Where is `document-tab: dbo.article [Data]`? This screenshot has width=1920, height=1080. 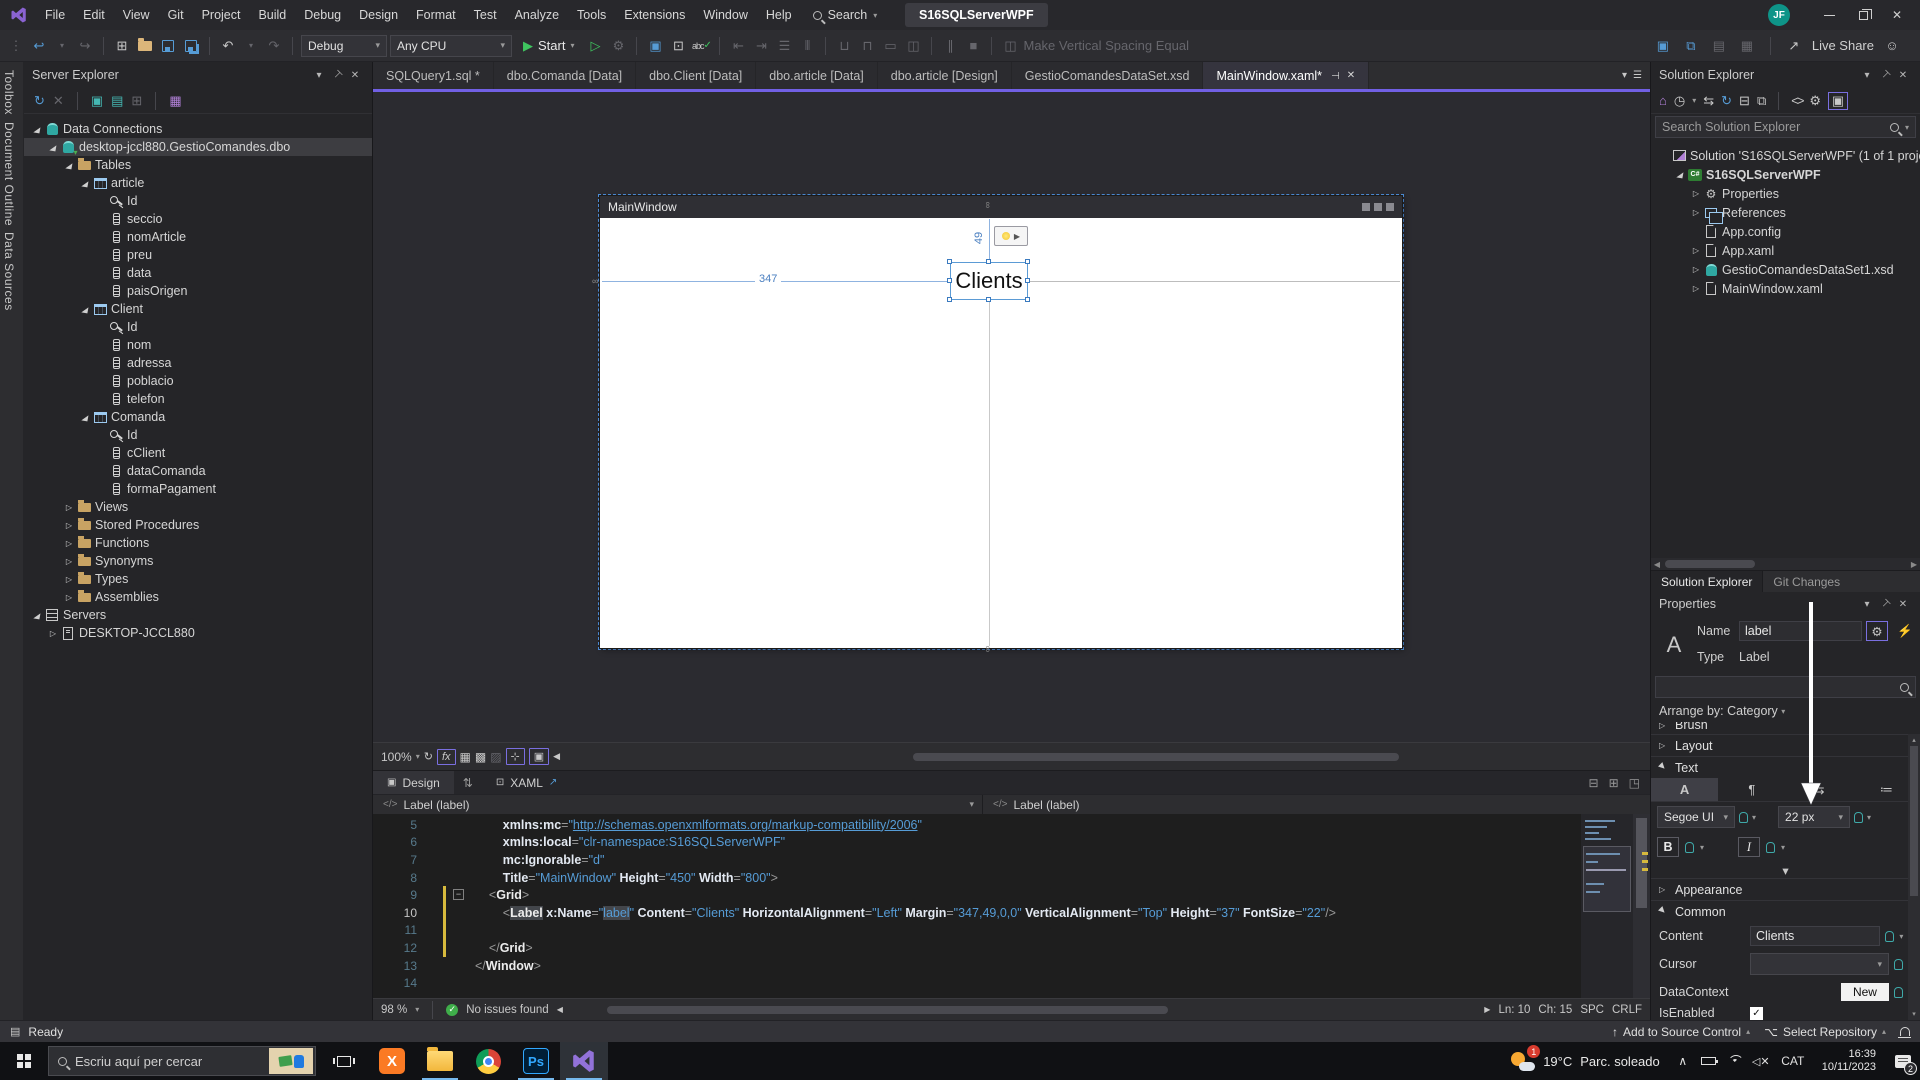 document-tab: dbo.article [Data] is located at coordinates (817, 75).